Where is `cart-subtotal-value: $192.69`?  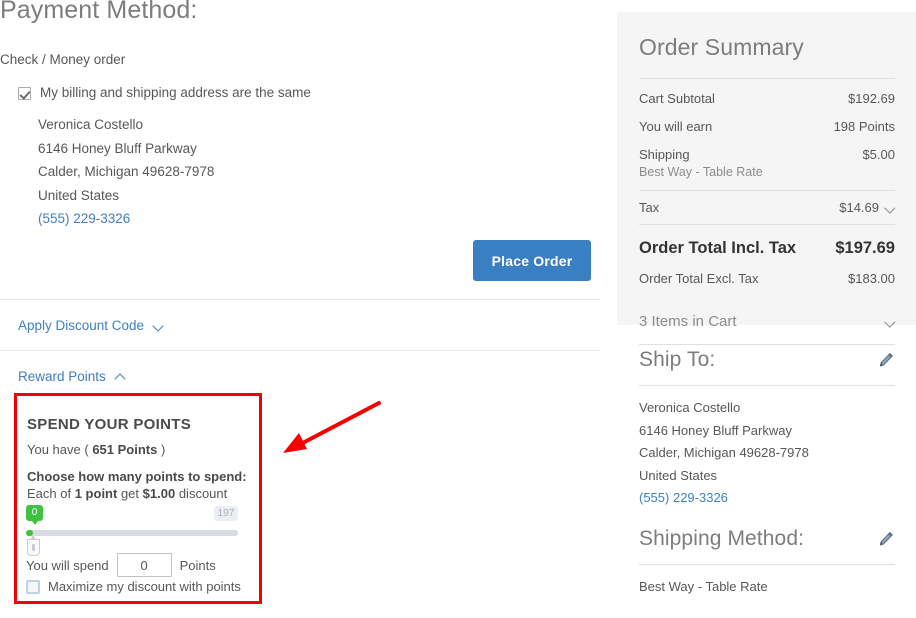 cart-subtotal-value: $192.69 is located at coordinates (871, 98).